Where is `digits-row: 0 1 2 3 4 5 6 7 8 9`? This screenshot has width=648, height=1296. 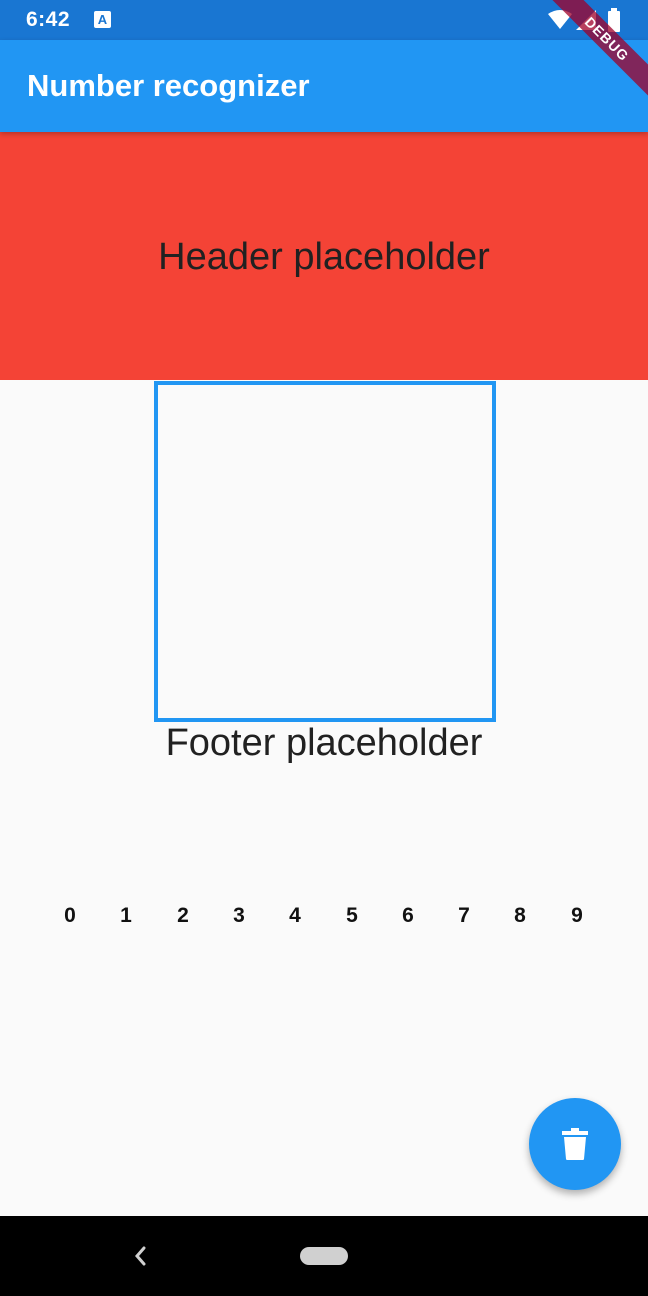 digits-row: 0 1 2 3 4 5 6 7 8 9 is located at coordinates (324, 919).